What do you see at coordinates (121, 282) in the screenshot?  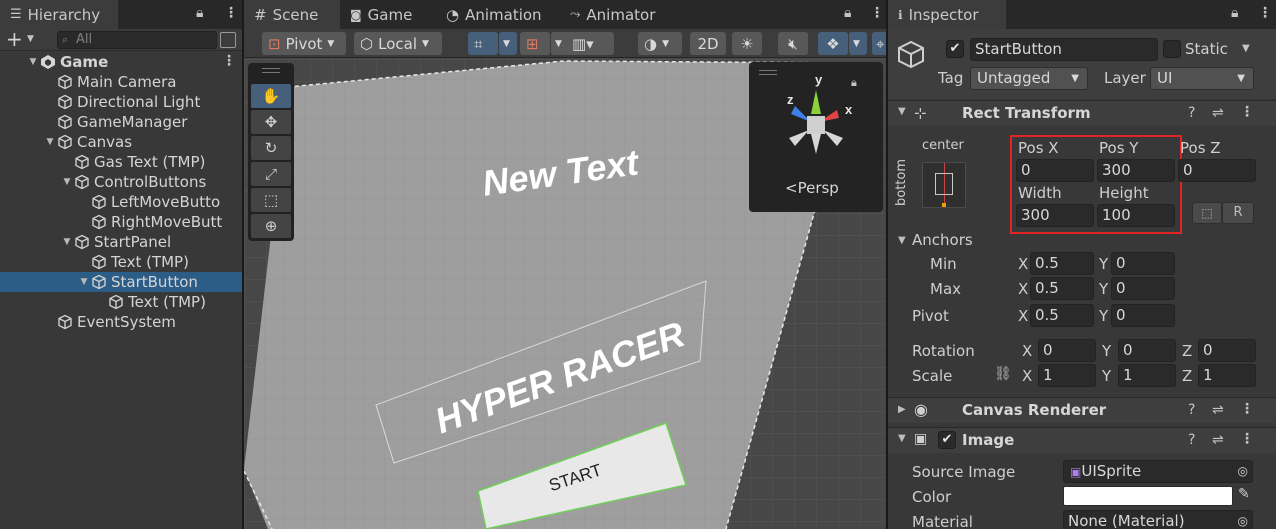 I see `hierarchy-item-selected: ▼ StartButton` at bounding box center [121, 282].